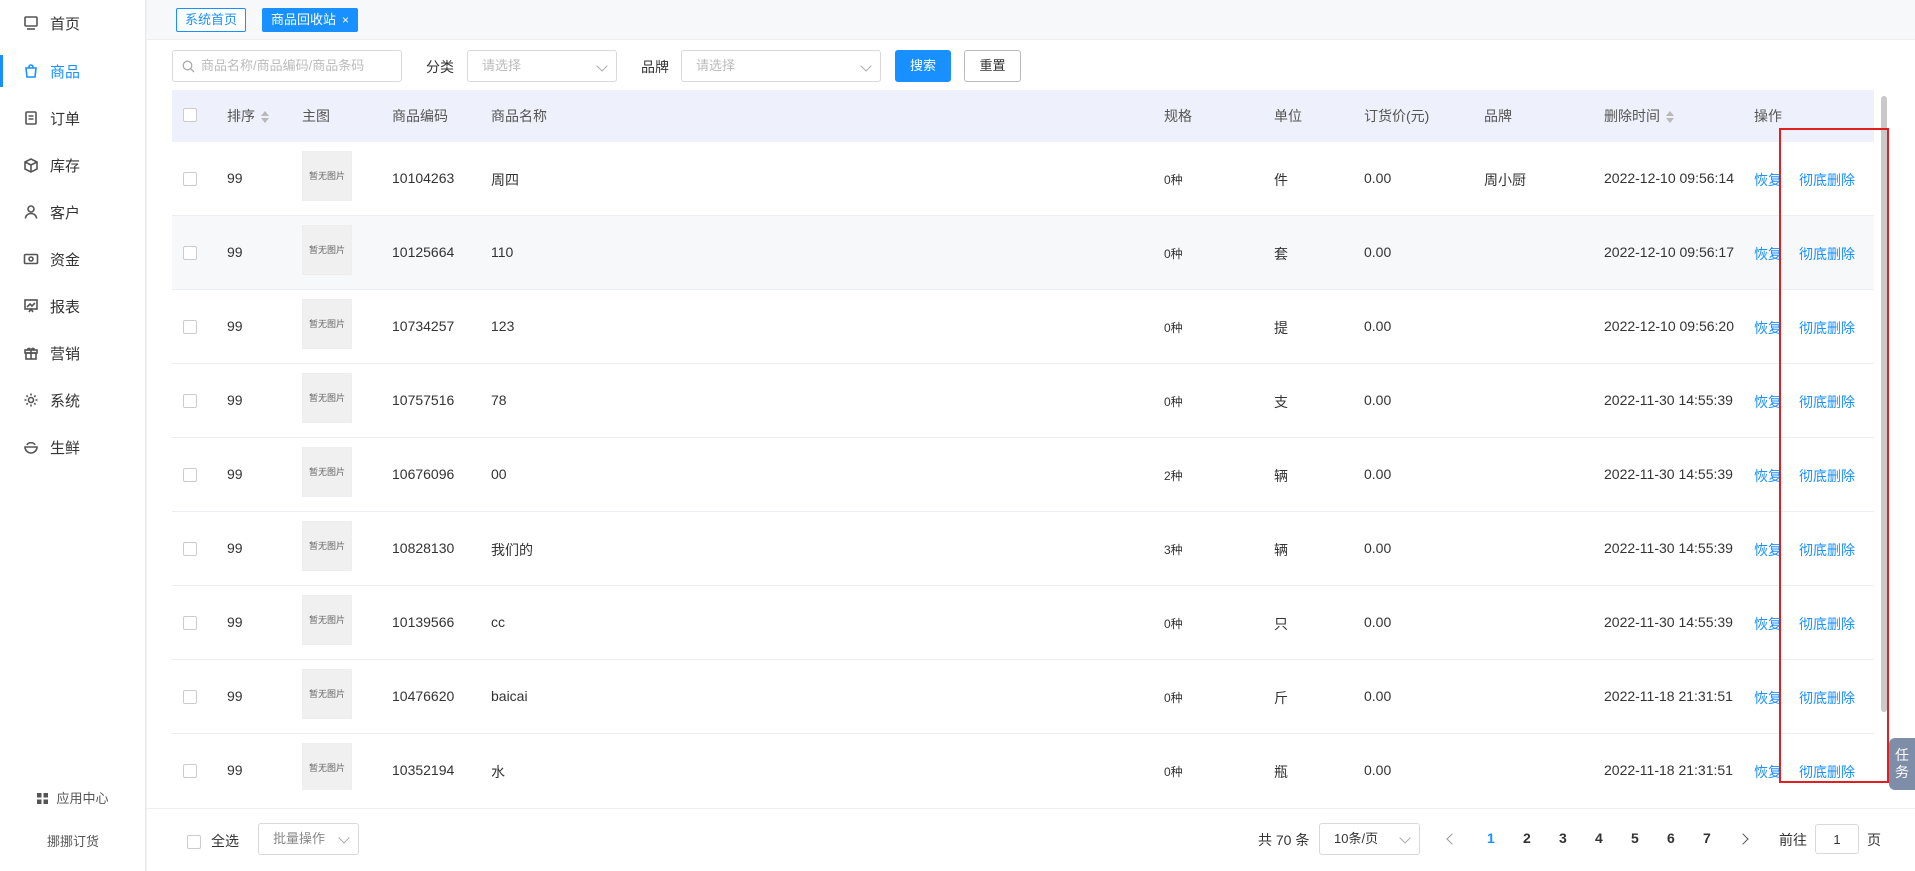 This screenshot has height=871, width=1915. I want to click on search-button: 搜索, so click(923, 66).